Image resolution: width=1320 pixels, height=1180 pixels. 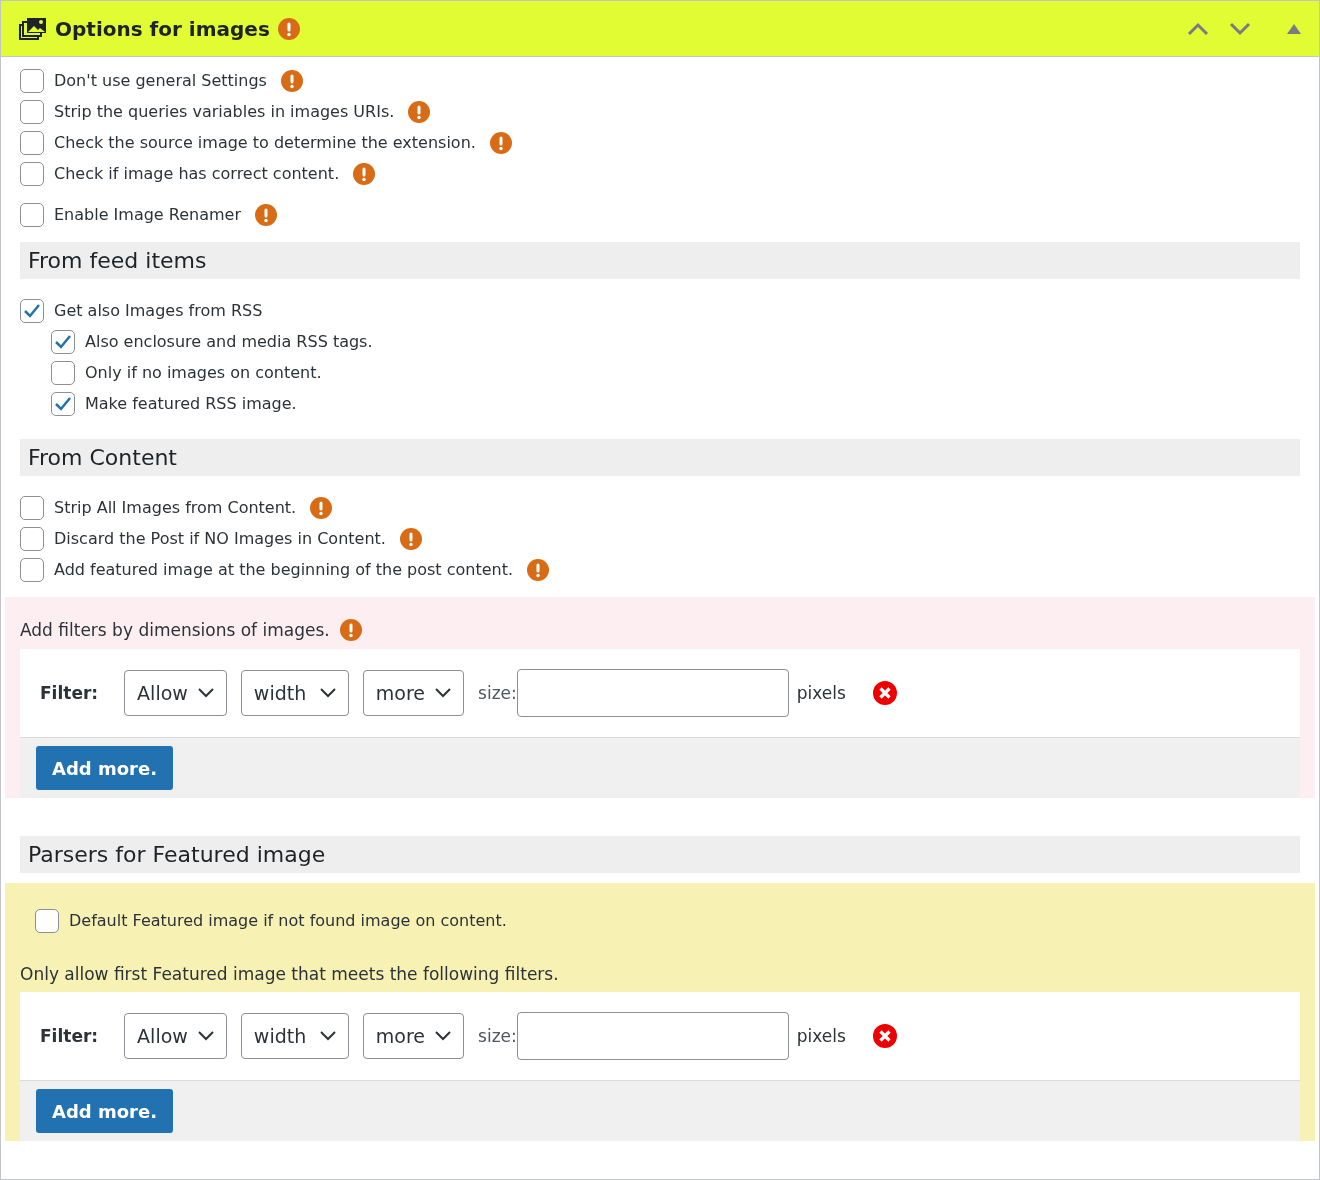 I want to click on checkbox-label: Enable Image Renamer, so click(x=147, y=214).